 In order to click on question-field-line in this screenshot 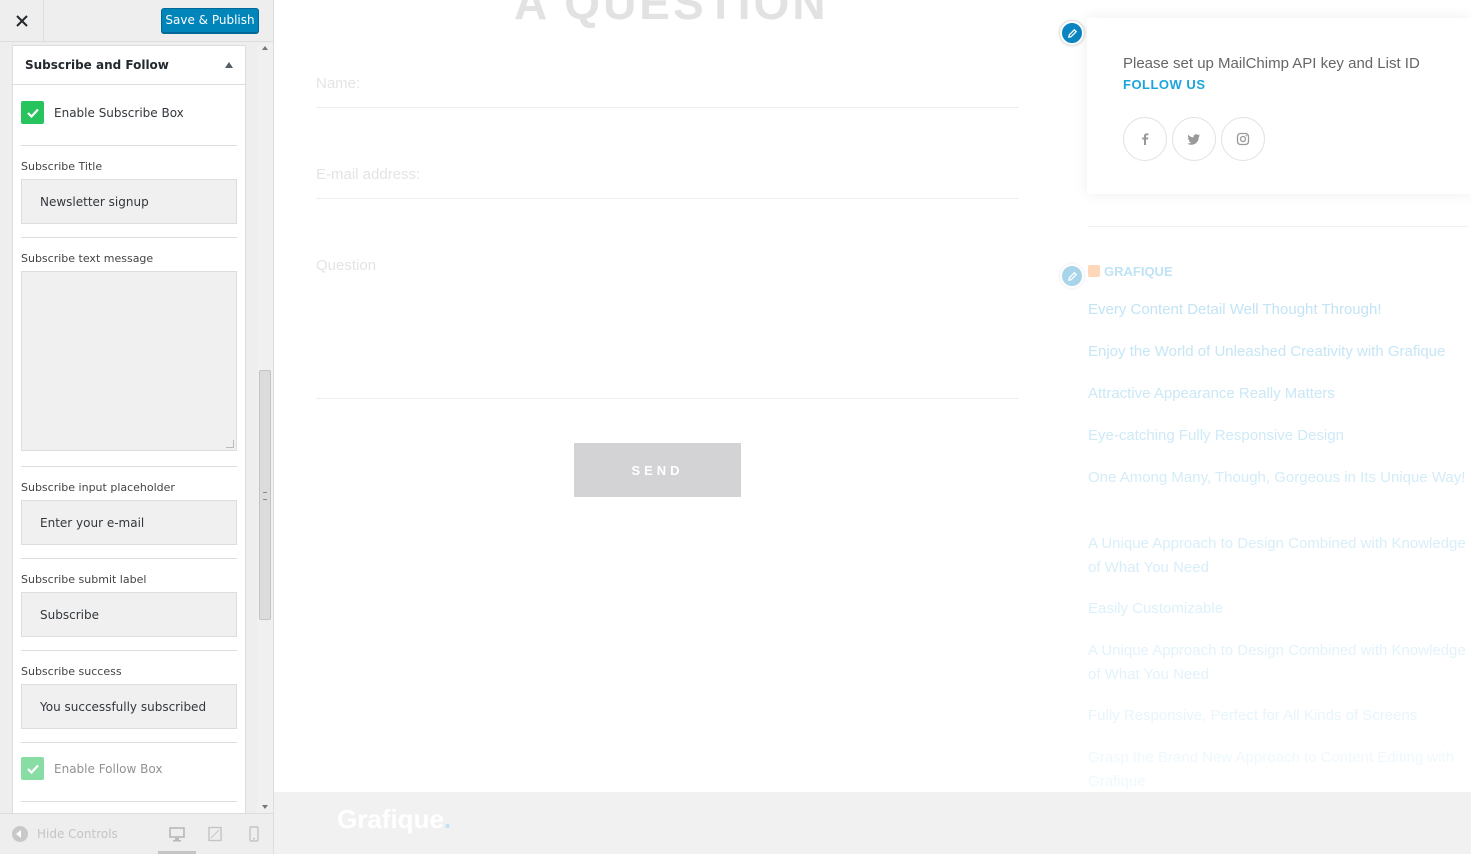, I will do `click(667, 398)`.